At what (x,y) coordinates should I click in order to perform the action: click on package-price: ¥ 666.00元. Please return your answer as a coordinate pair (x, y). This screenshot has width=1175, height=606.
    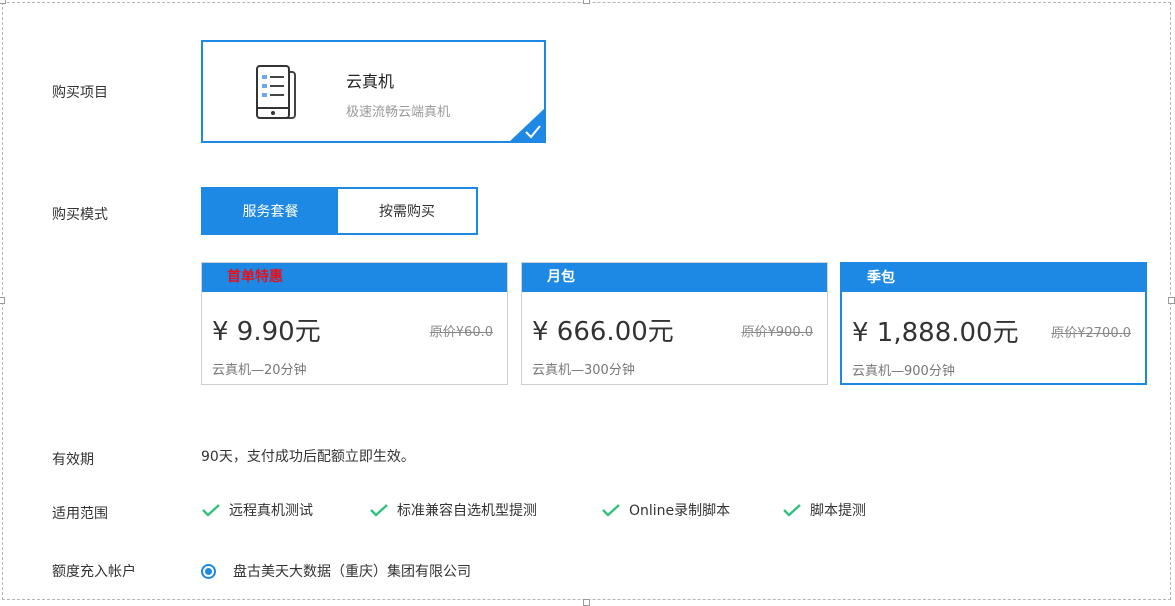
    Looking at the image, I should click on (603, 332).